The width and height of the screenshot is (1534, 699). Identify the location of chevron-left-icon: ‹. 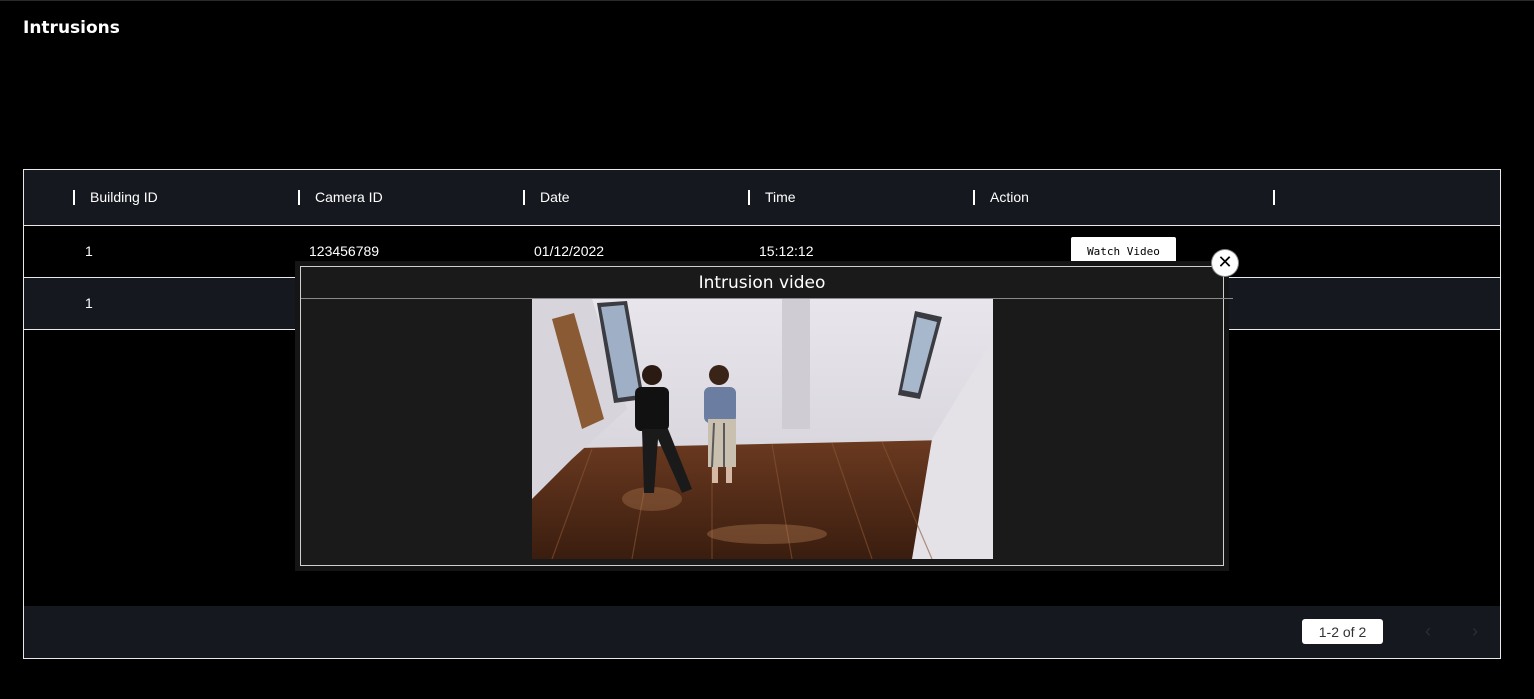
(1428, 631).